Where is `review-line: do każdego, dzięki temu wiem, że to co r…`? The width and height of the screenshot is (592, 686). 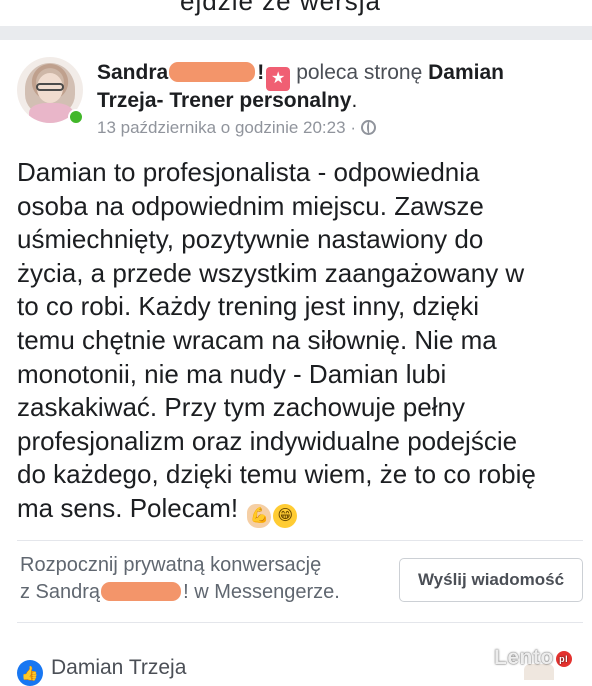
review-line: do każdego, dzięki temu wiem, że to co r… is located at coordinates (276, 474).